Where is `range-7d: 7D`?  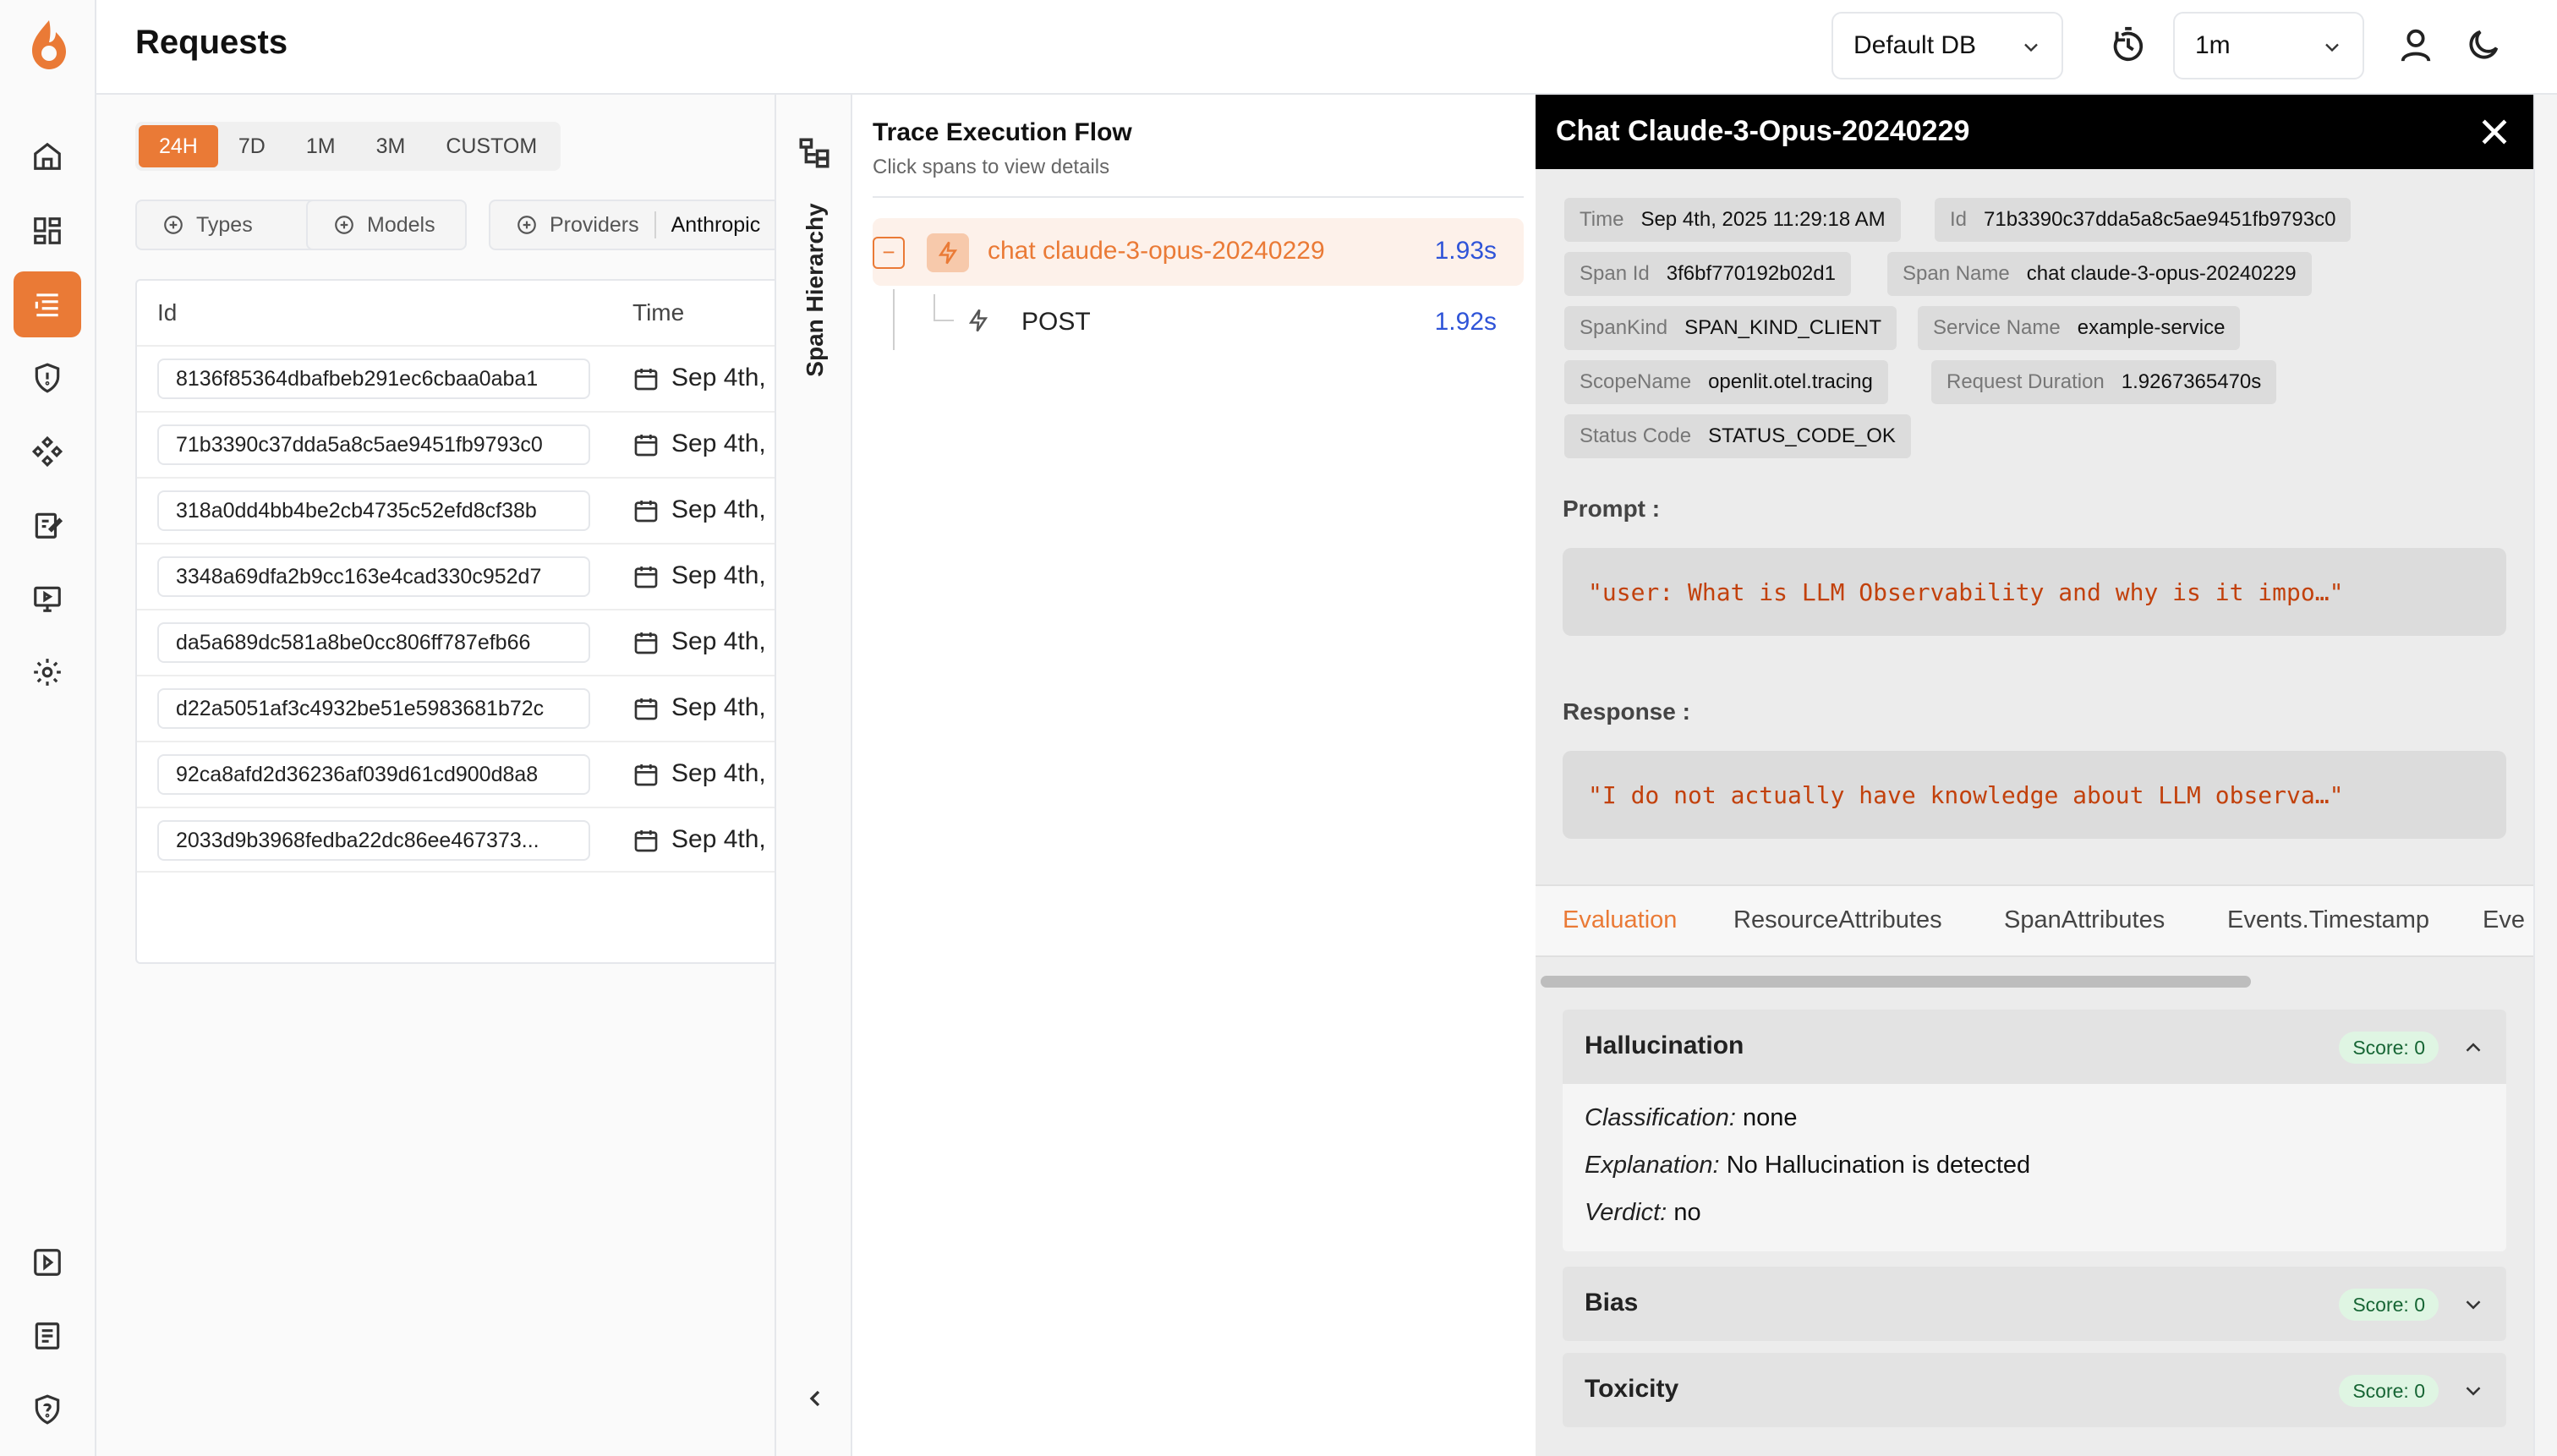 range-7d: 7D is located at coordinates (252, 146).